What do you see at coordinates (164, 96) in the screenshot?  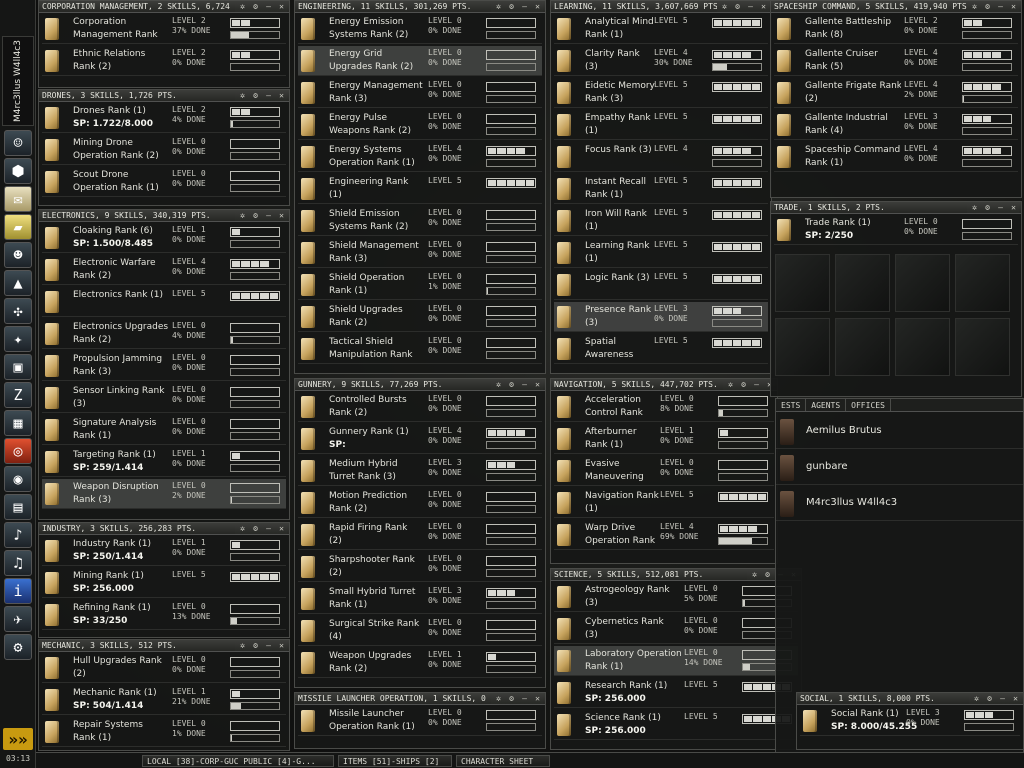 I see `window-title-bar: DRONES, 3 SKILLS, 1,726 PTS. ✲ ⚙ – ✕` at bounding box center [164, 96].